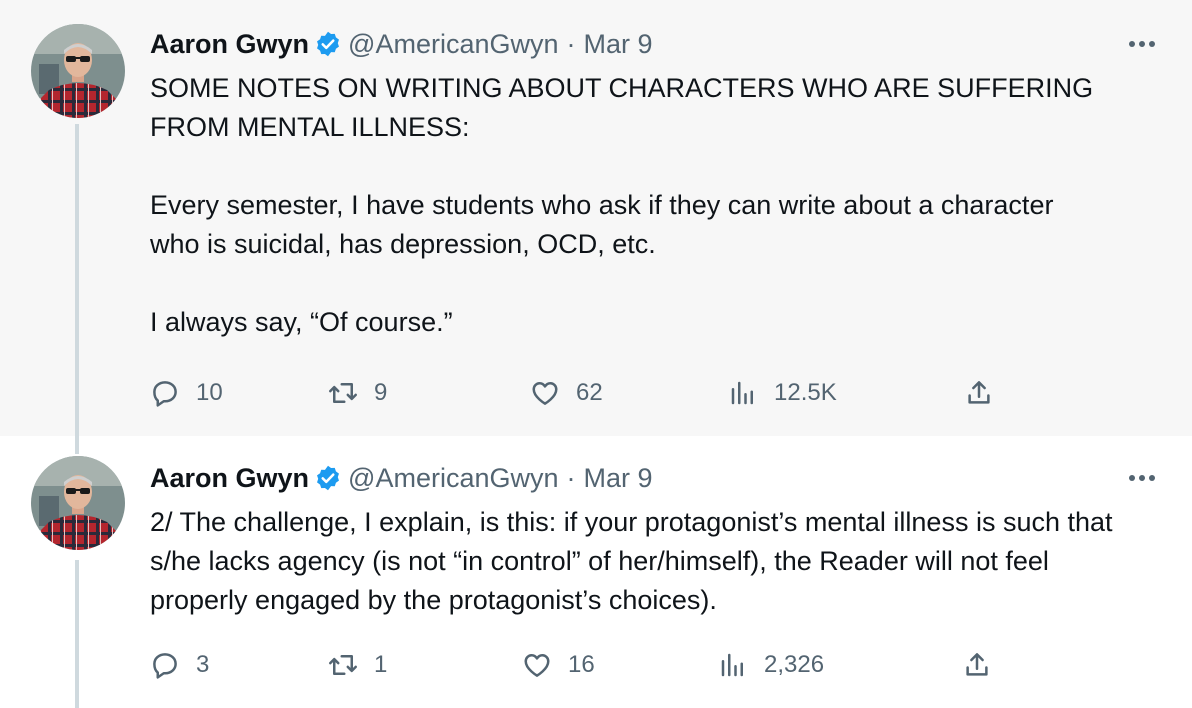  I want to click on retweet-count: 9, so click(381, 392).